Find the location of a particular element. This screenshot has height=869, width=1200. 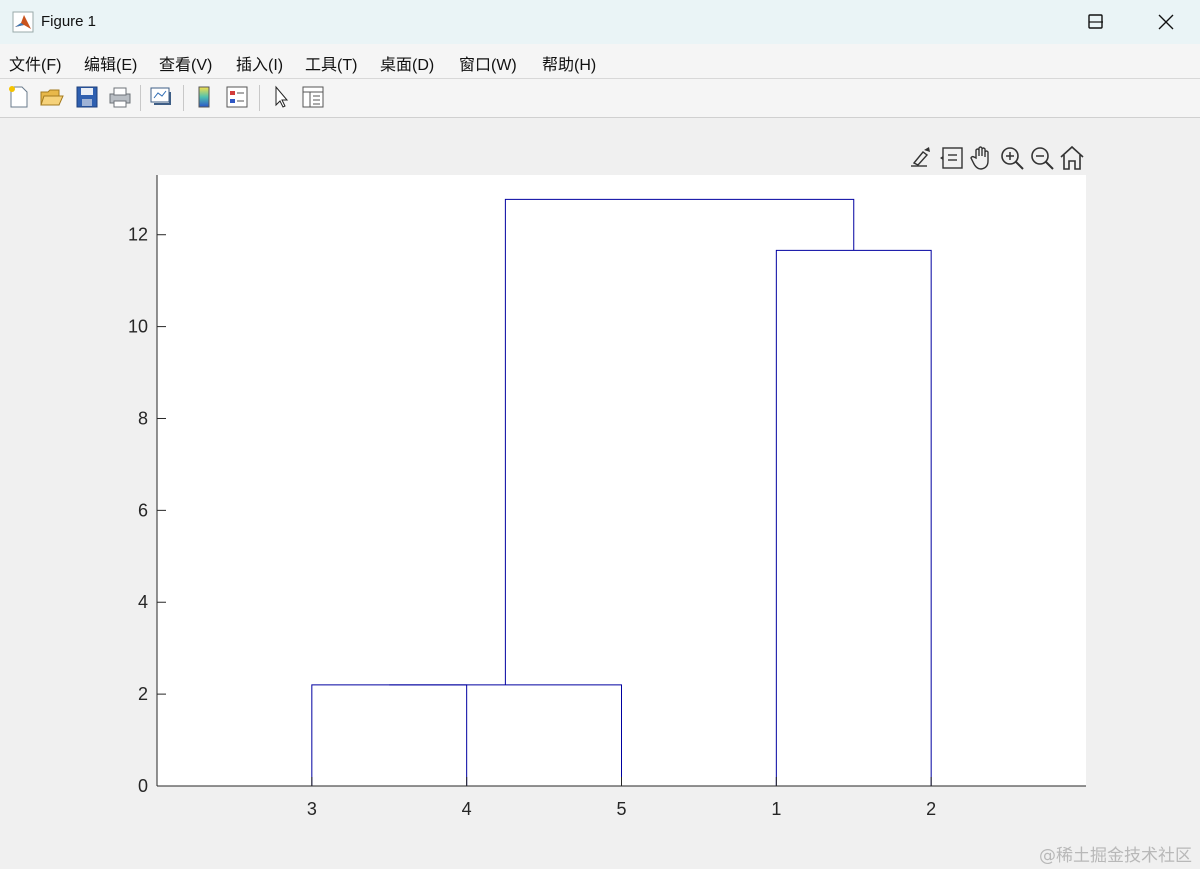

new-figure-icon is located at coordinates (19, 97).